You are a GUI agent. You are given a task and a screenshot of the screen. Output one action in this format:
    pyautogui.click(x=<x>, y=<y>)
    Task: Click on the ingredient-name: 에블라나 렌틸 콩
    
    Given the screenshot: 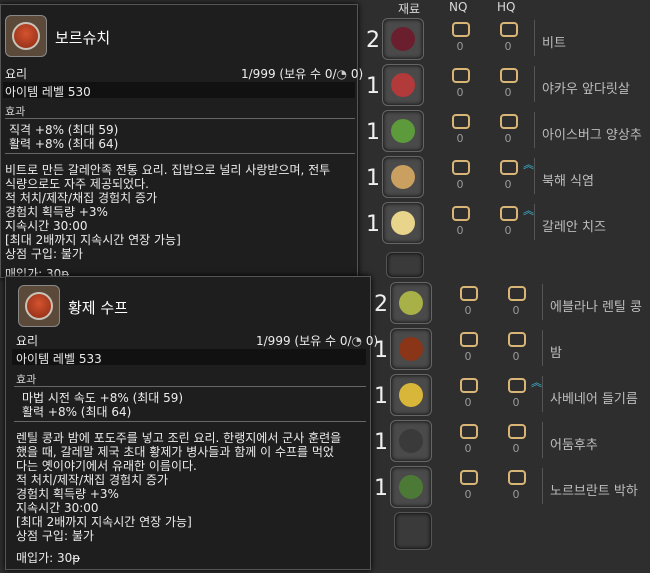 What is the action you would take?
    pyautogui.click(x=596, y=307)
    